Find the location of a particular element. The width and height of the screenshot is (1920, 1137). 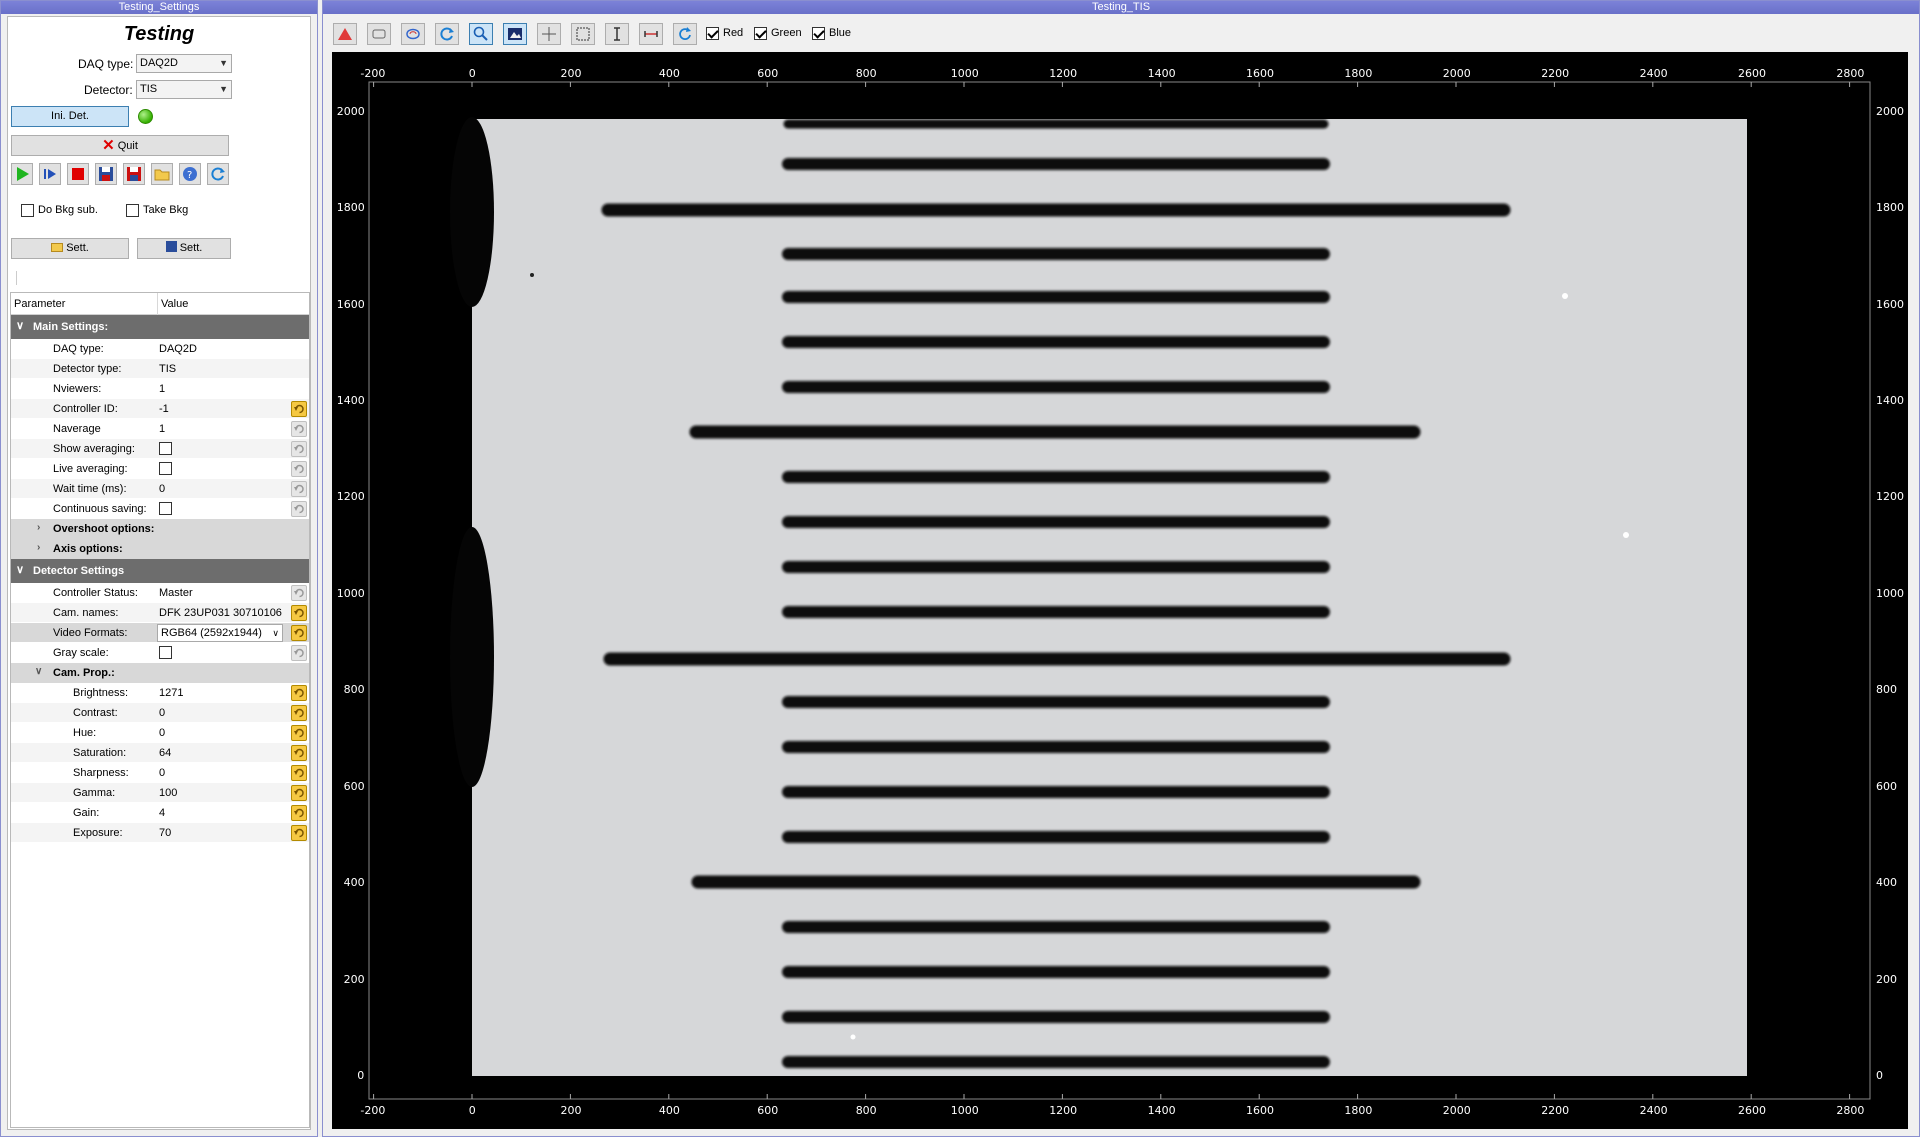

refresh-button is located at coordinates (218, 174).